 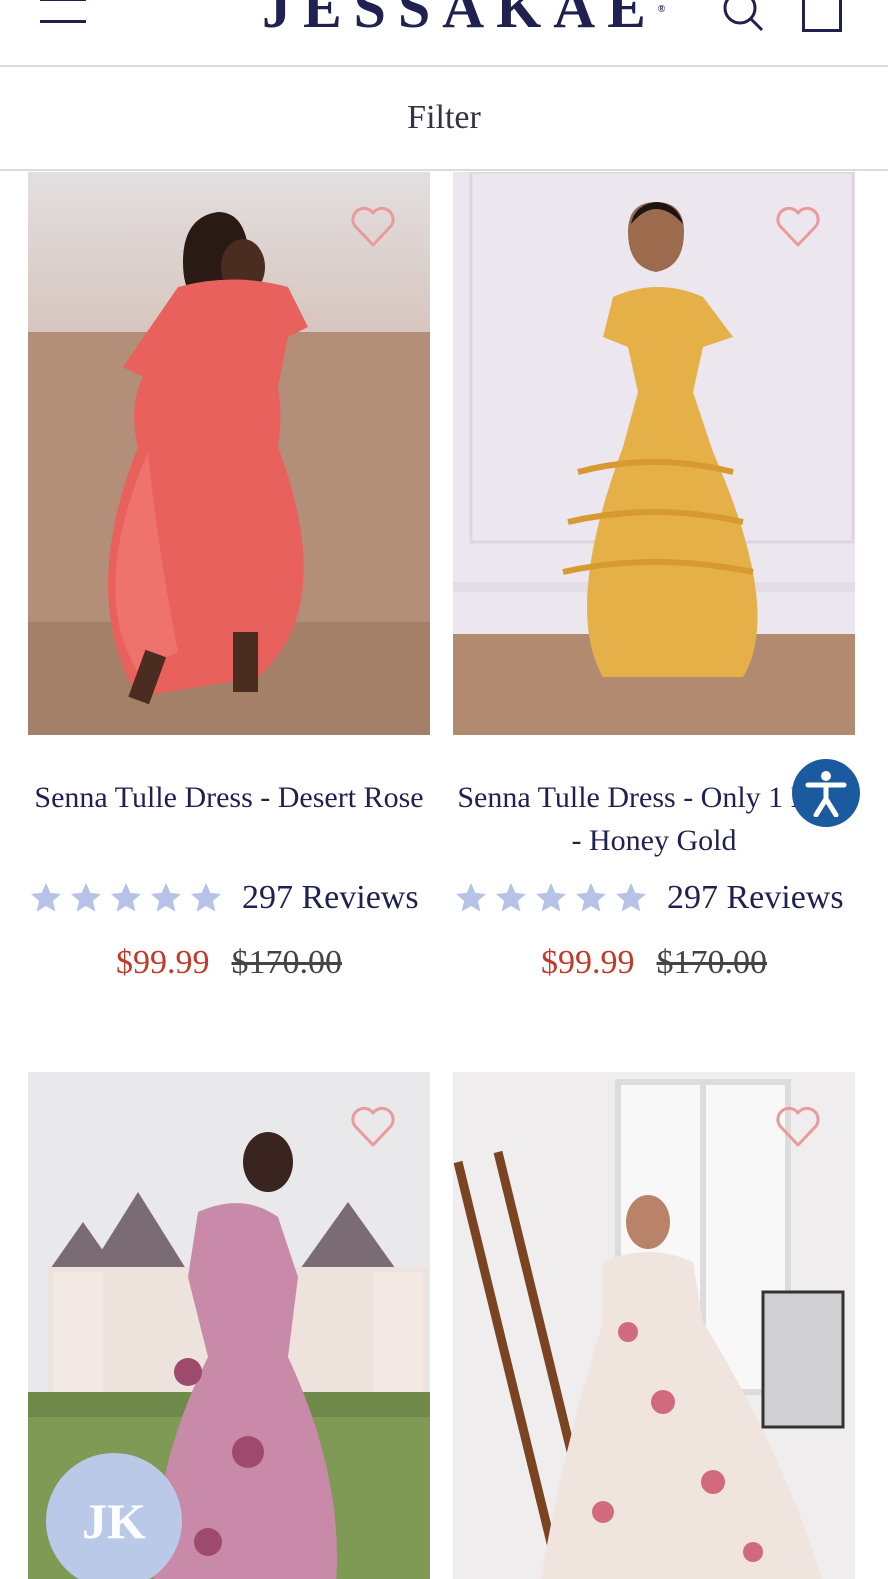 I want to click on cart-icon, so click(x=822, y=16).